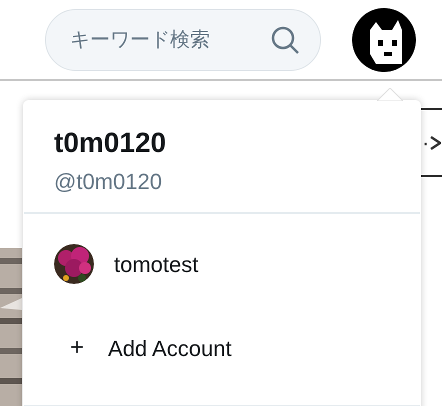  I want to click on search-bar: キーワード検索, so click(183, 39).